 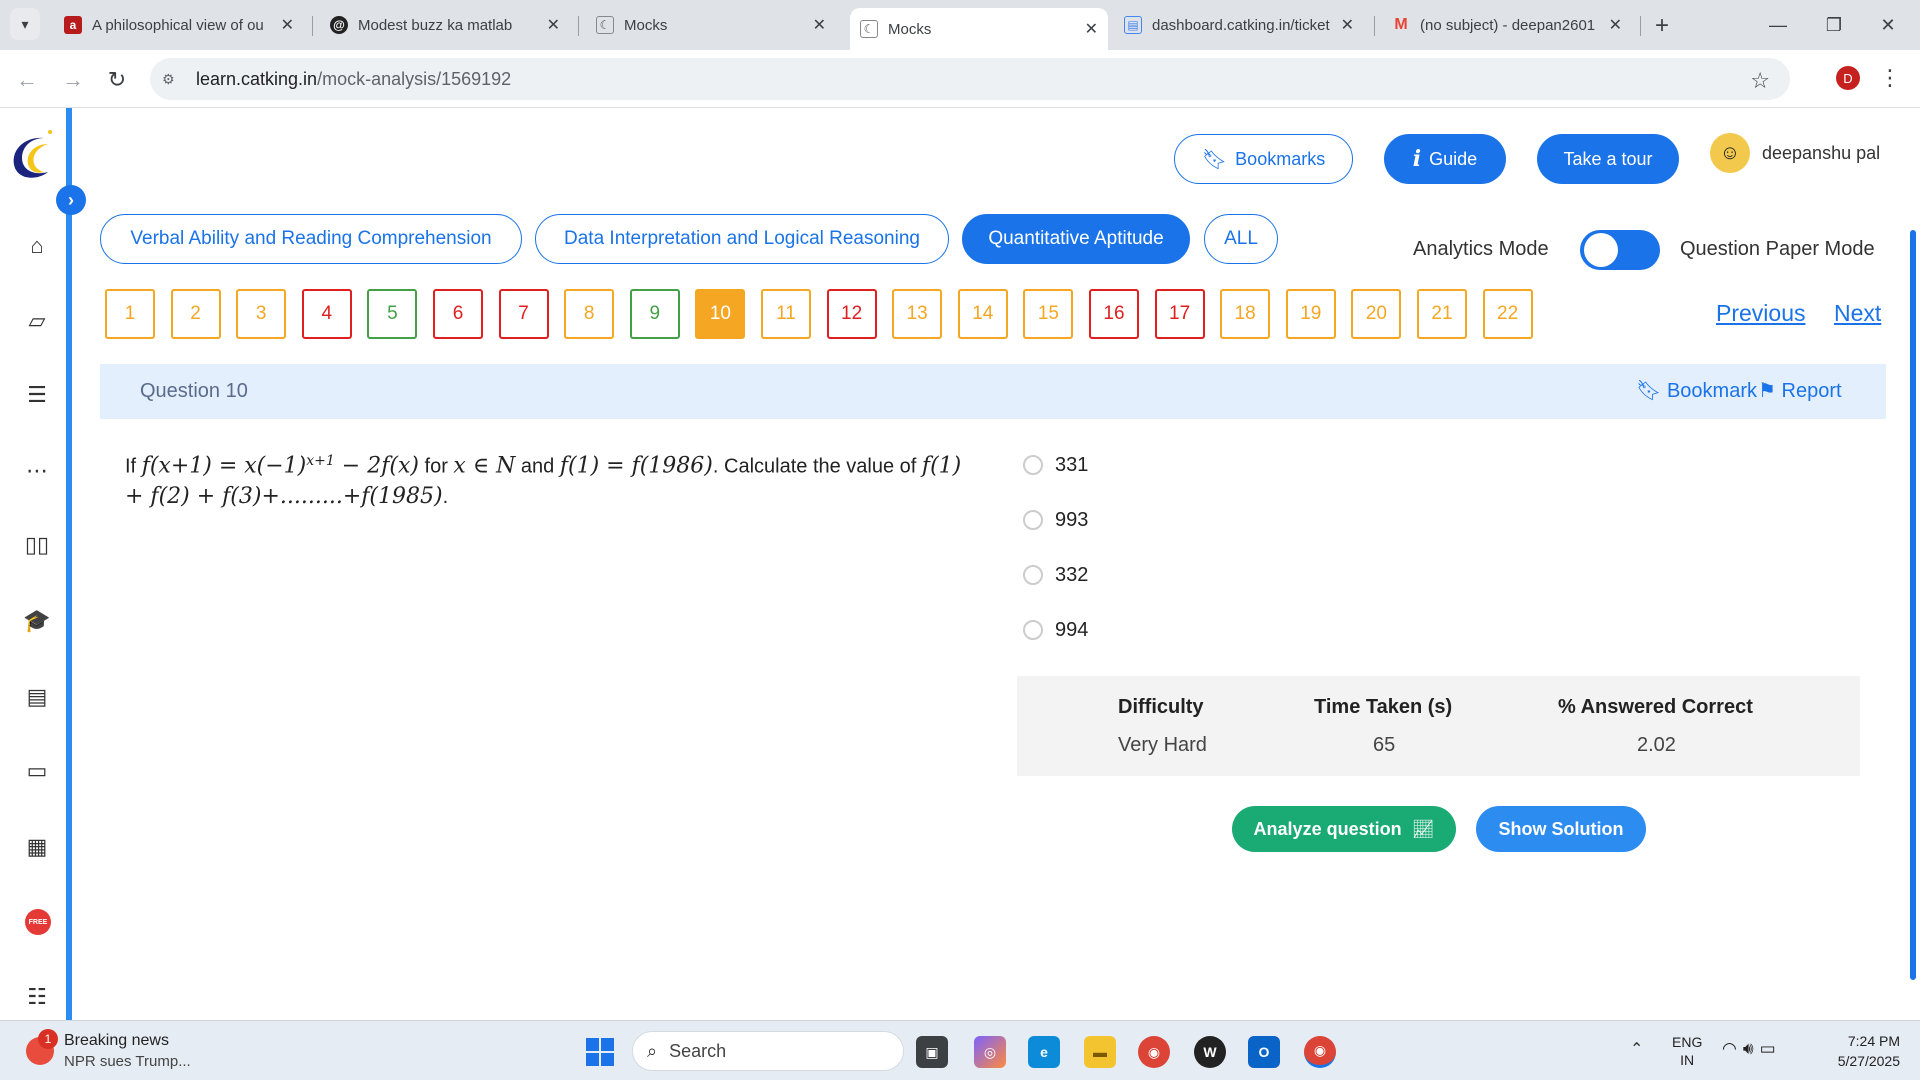 What do you see at coordinates (179, 25) in the screenshot?
I see `browser-tab: a A philosophical view of ou ✕` at bounding box center [179, 25].